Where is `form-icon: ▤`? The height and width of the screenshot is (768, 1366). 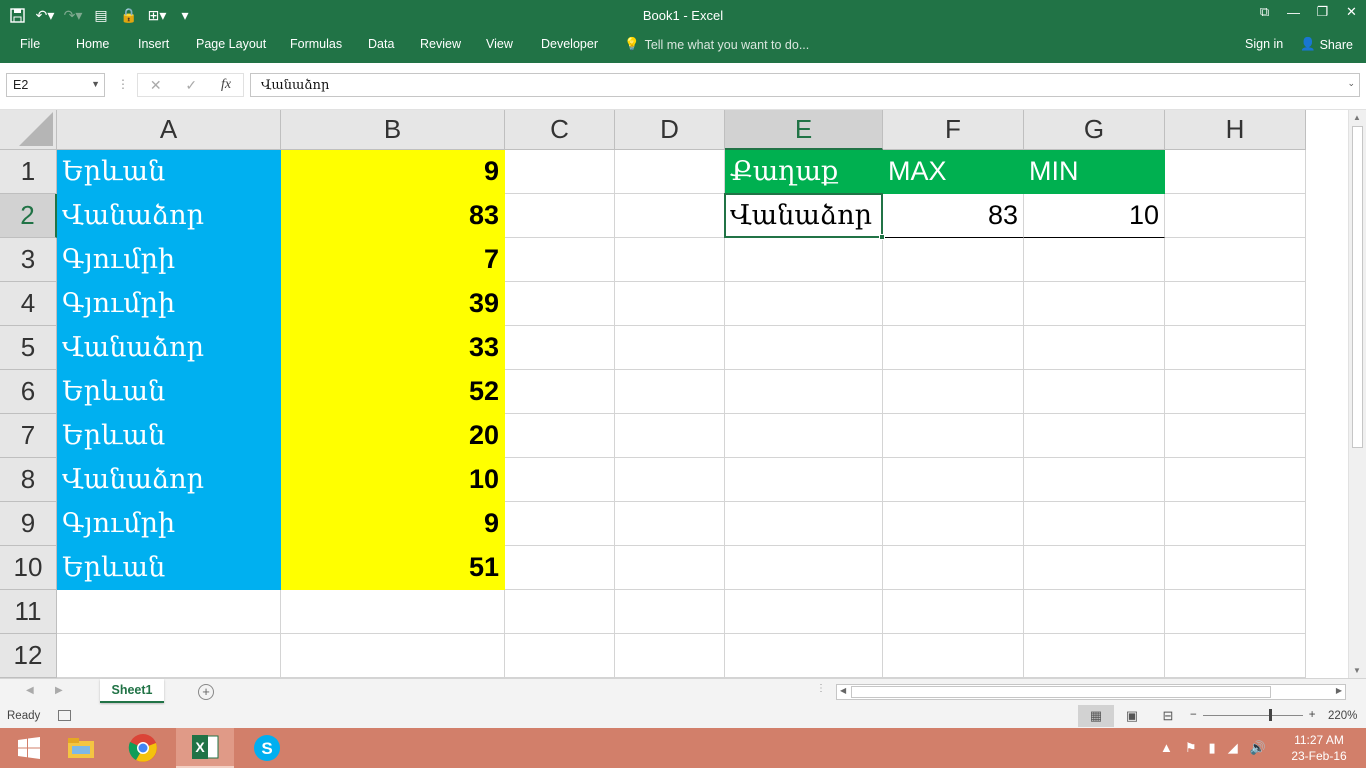 form-icon: ▤ is located at coordinates (101, 15).